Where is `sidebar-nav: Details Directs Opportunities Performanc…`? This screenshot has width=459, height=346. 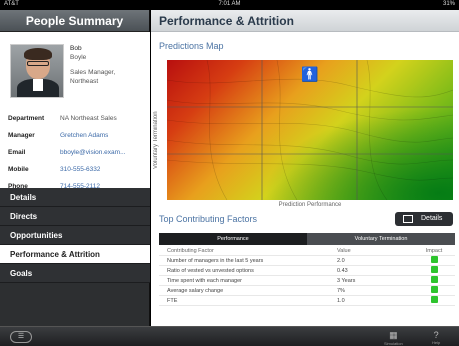
sidebar-nav: Details Directs Opportunities Performanc… is located at coordinates (75, 235).